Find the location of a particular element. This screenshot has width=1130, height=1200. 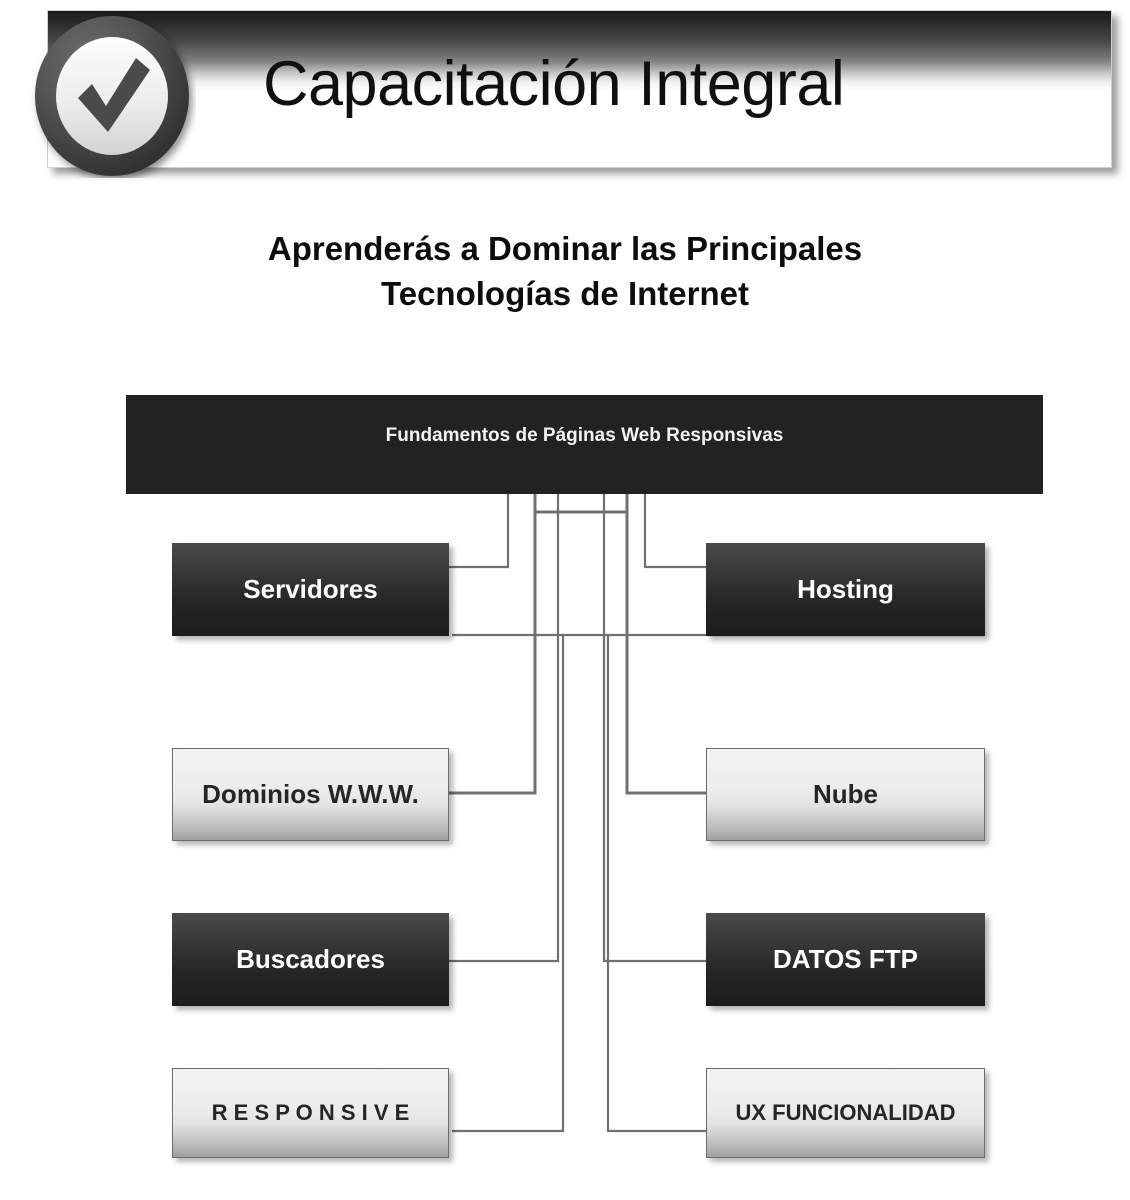

diagram-node-buscadores: Buscadores is located at coordinates (310, 959).